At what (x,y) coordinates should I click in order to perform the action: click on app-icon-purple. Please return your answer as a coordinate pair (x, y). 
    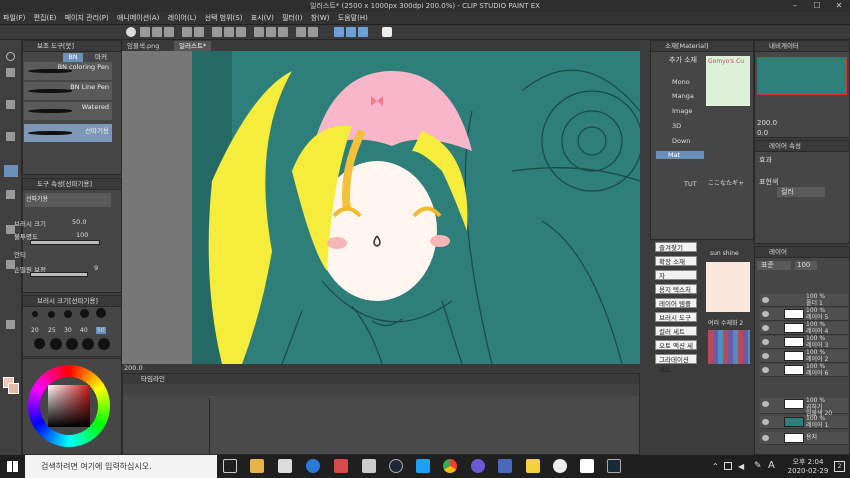
    Looking at the image, I should click on (478, 466).